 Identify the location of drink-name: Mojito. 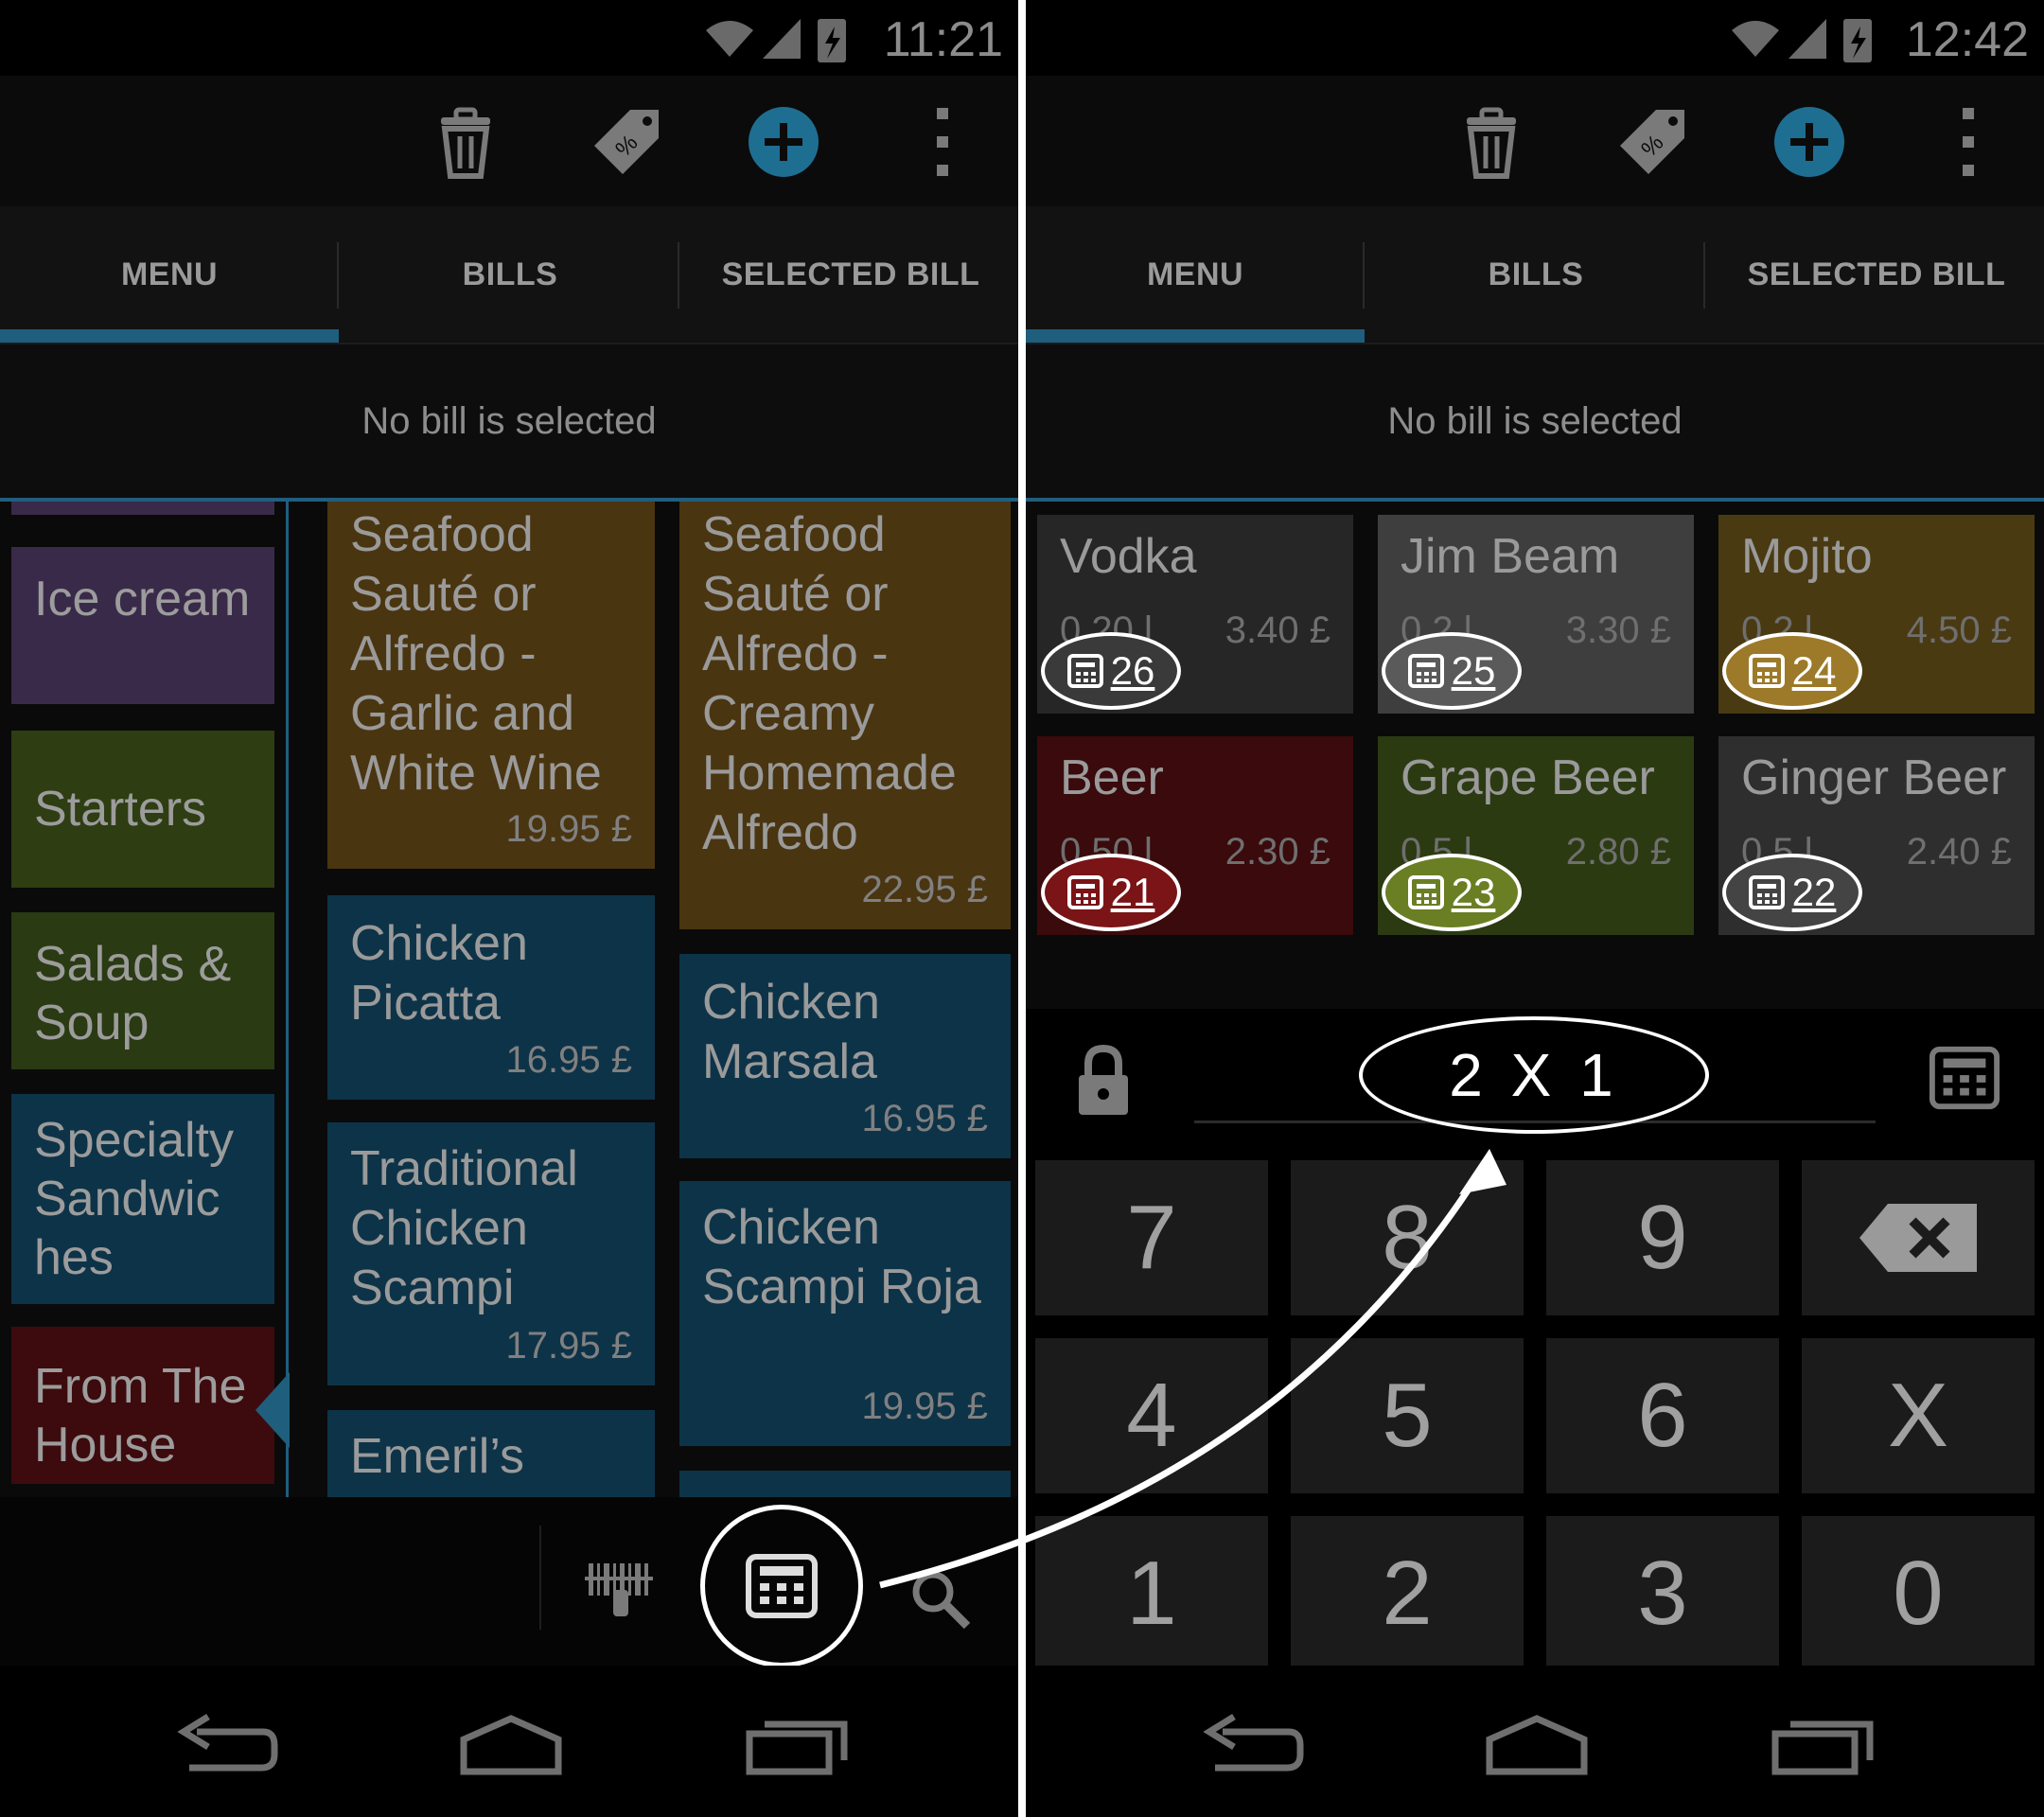
(1807, 556).